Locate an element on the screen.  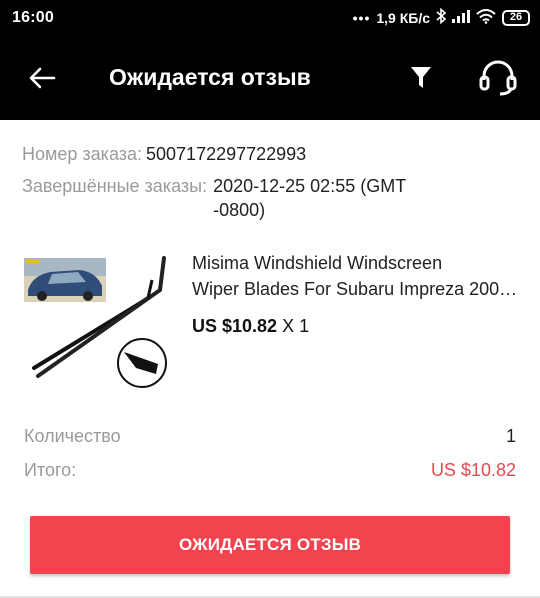
status-bar: 16:00 ••• 1,9 КБ/с 26 is located at coordinates (270, 18).